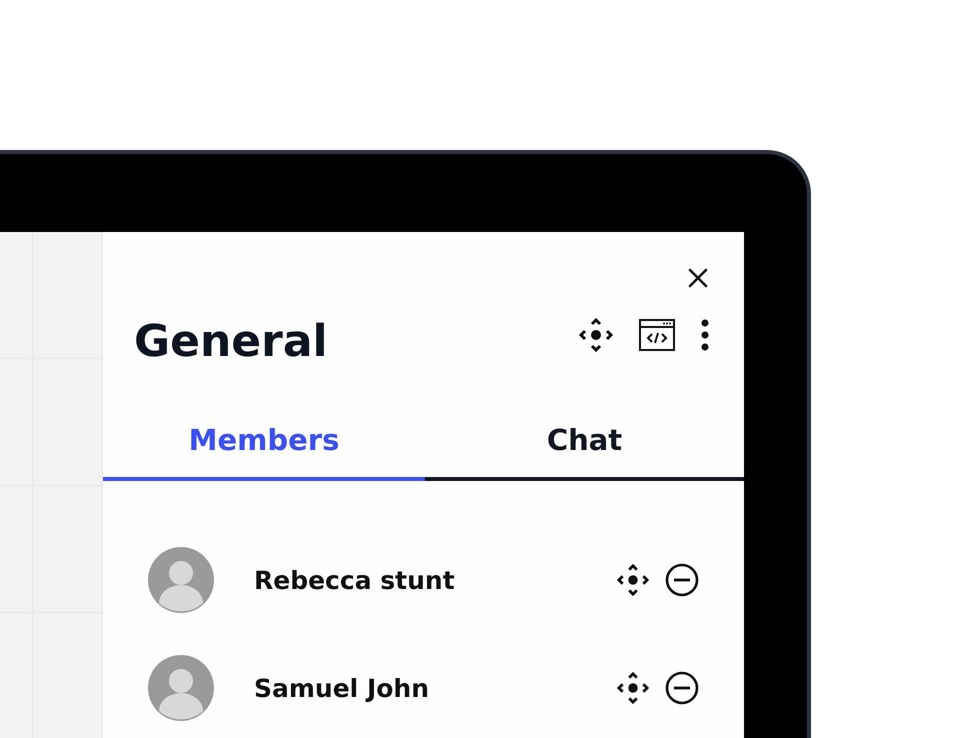  I want to click on code-window-icon, so click(657, 334).